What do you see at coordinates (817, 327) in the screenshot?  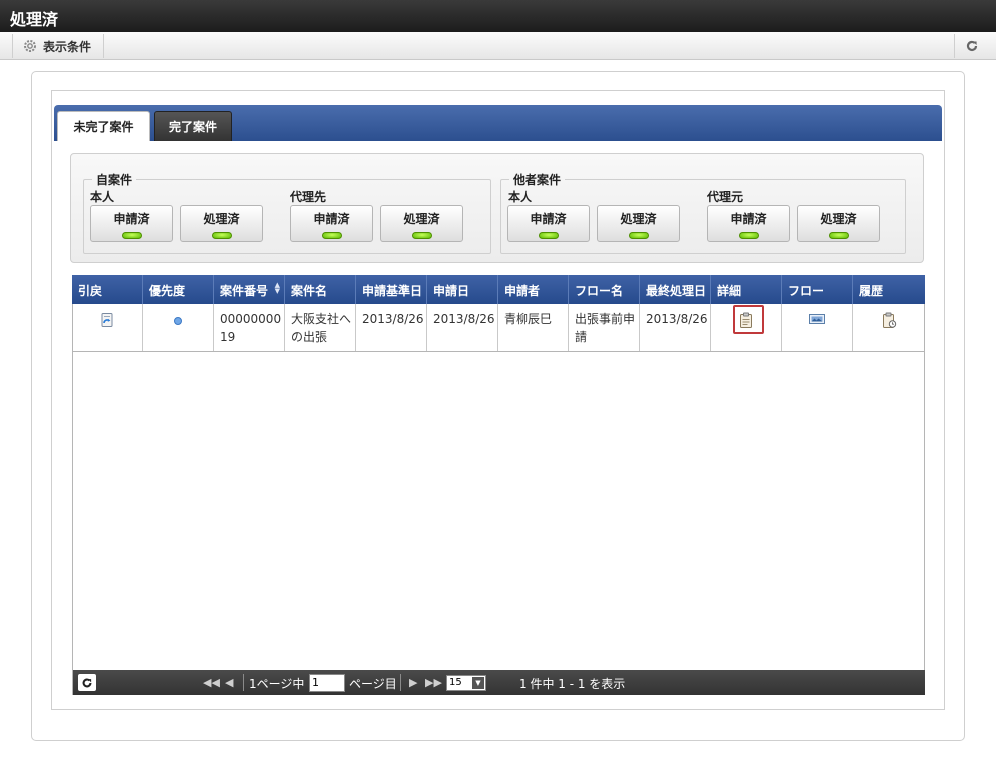 I see `flow-cell` at bounding box center [817, 327].